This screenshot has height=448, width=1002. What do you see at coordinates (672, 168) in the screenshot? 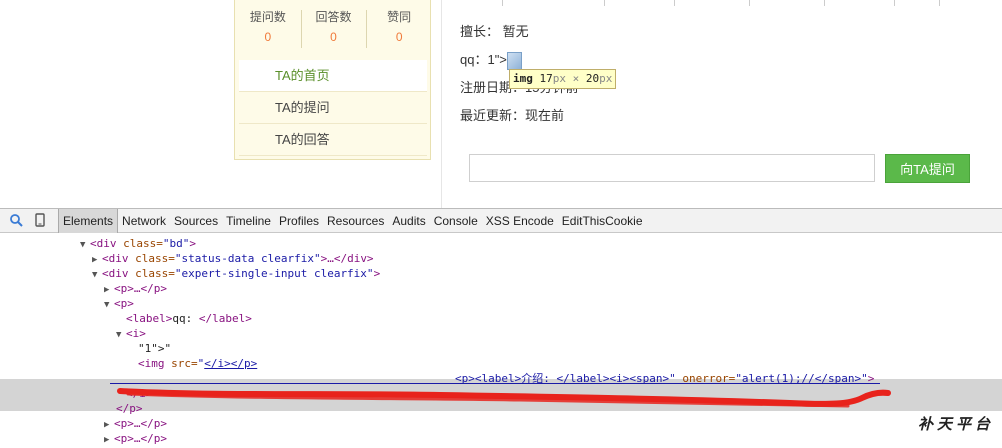
I see `ask-input` at bounding box center [672, 168].